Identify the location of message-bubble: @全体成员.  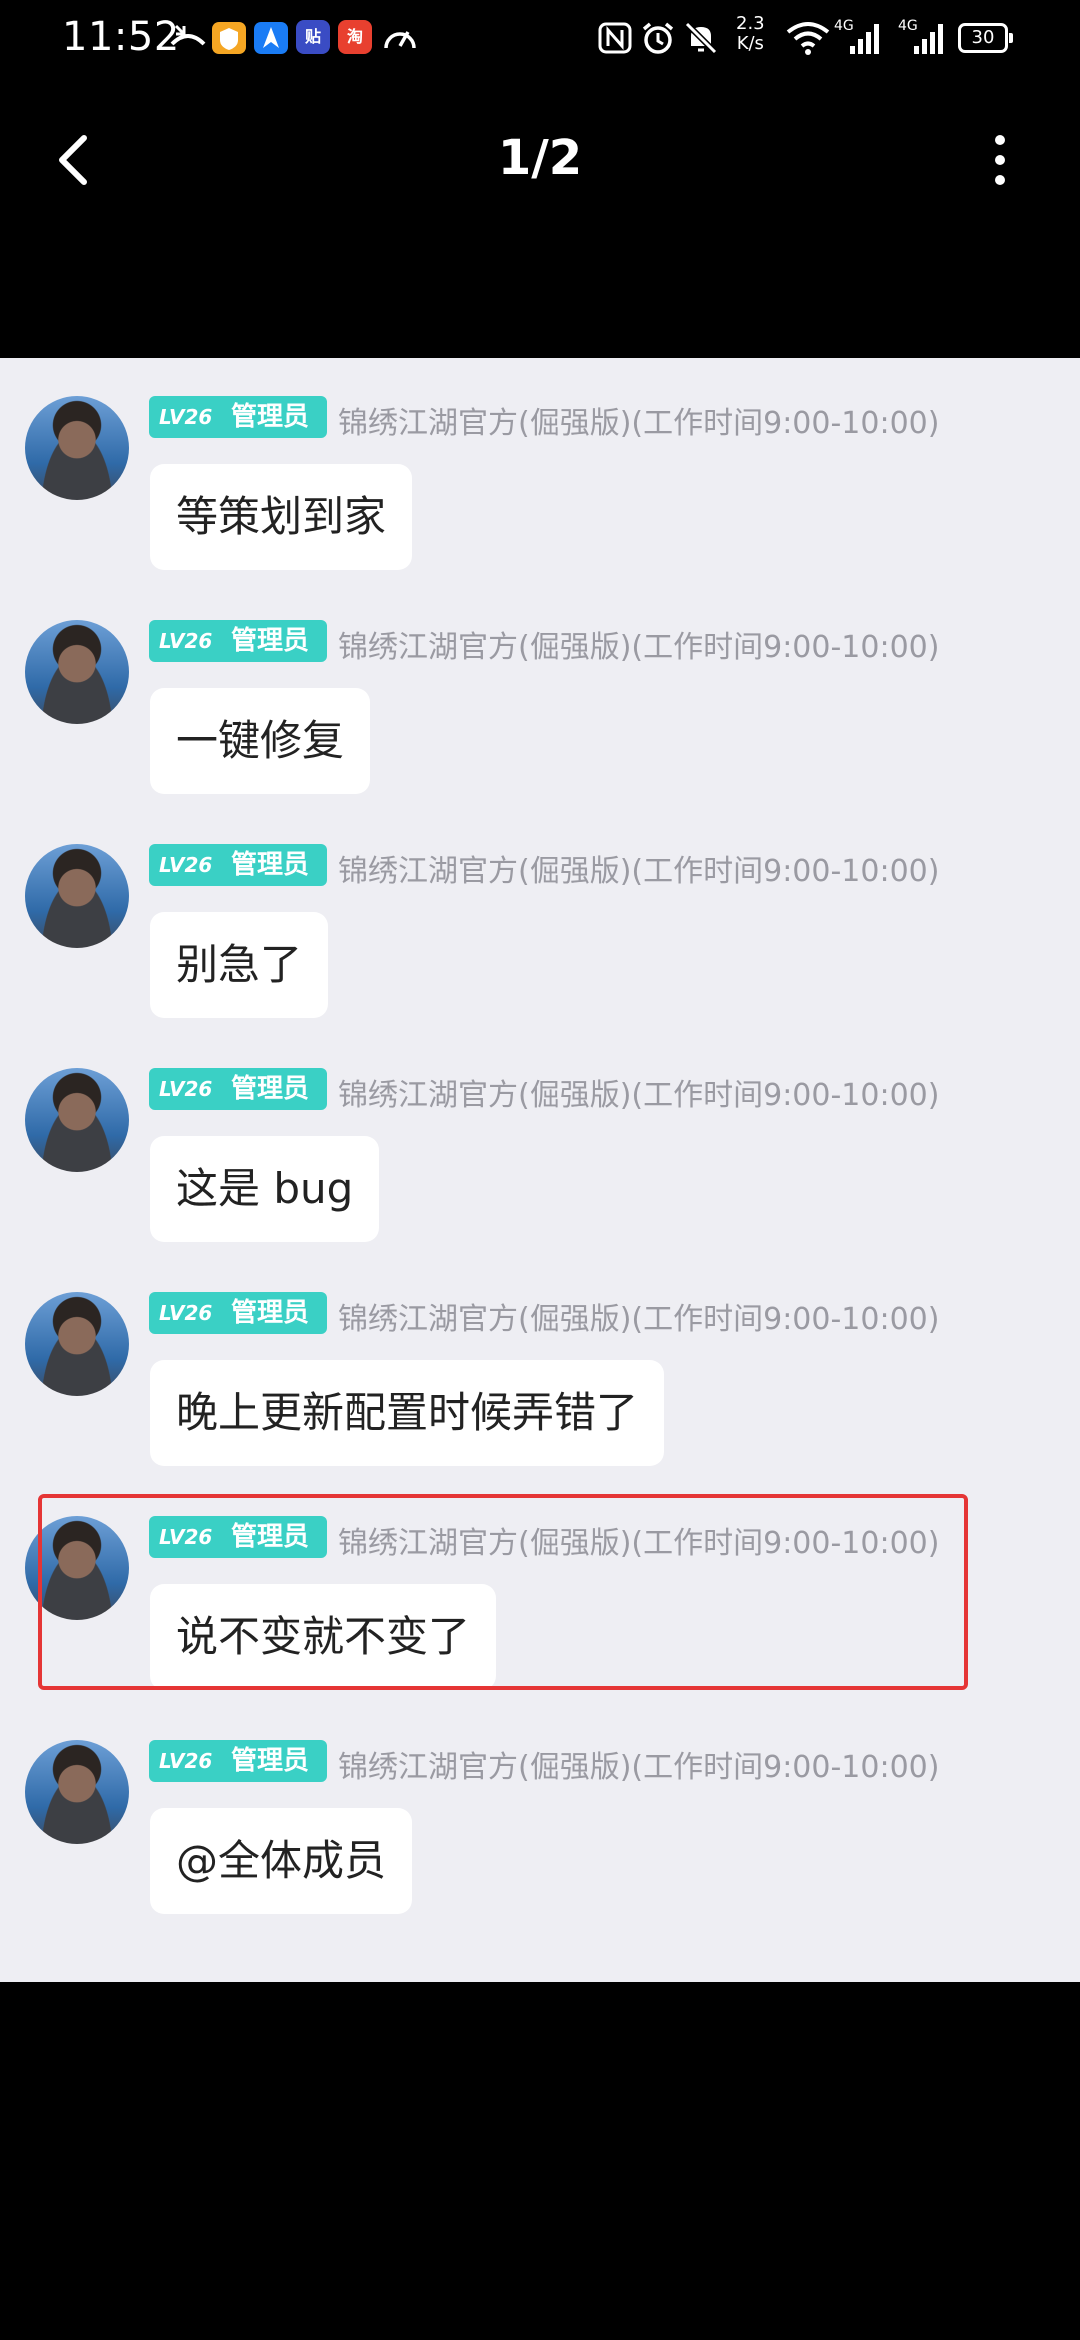
(281, 1861).